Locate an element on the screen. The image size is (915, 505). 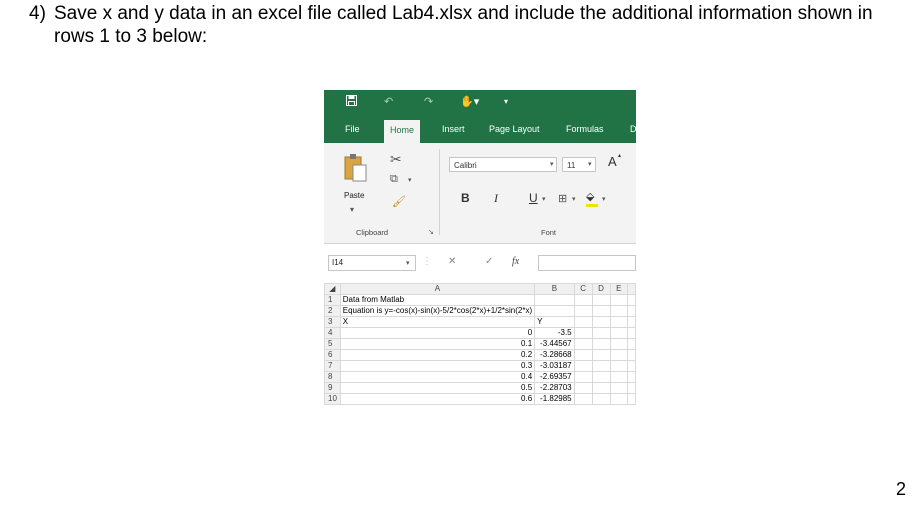
cancel-icon: ✕ is located at coordinates (452, 261).